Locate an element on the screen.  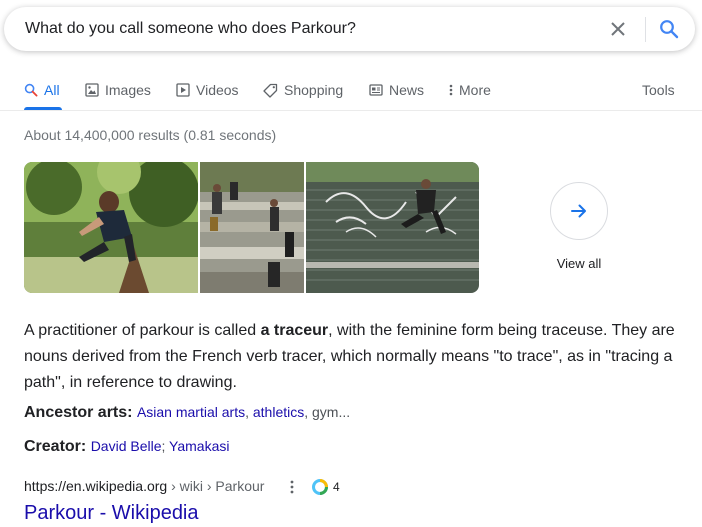
creator-row: Creator: David Belle; Yamakasi is located at coordinates (127, 446).